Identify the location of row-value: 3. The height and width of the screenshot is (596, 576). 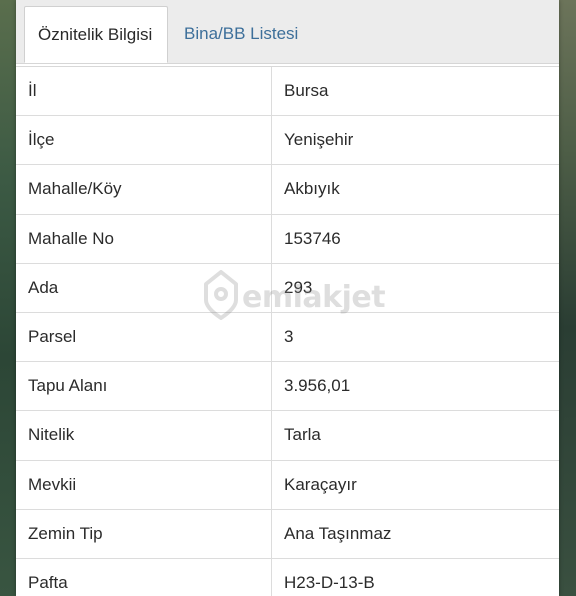
(289, 337).